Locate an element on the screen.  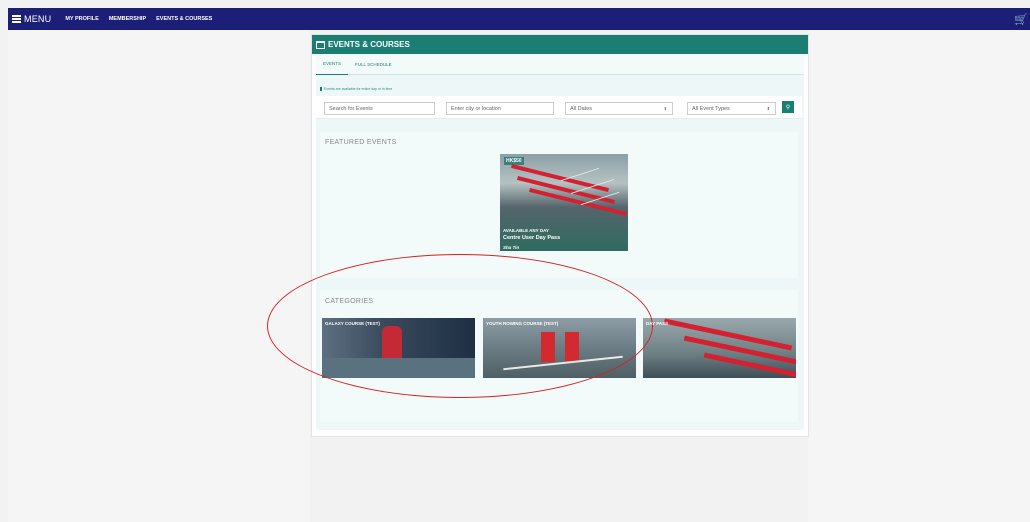
nav-membership: MEMBERSHIP is located at coordinates (127, 19).